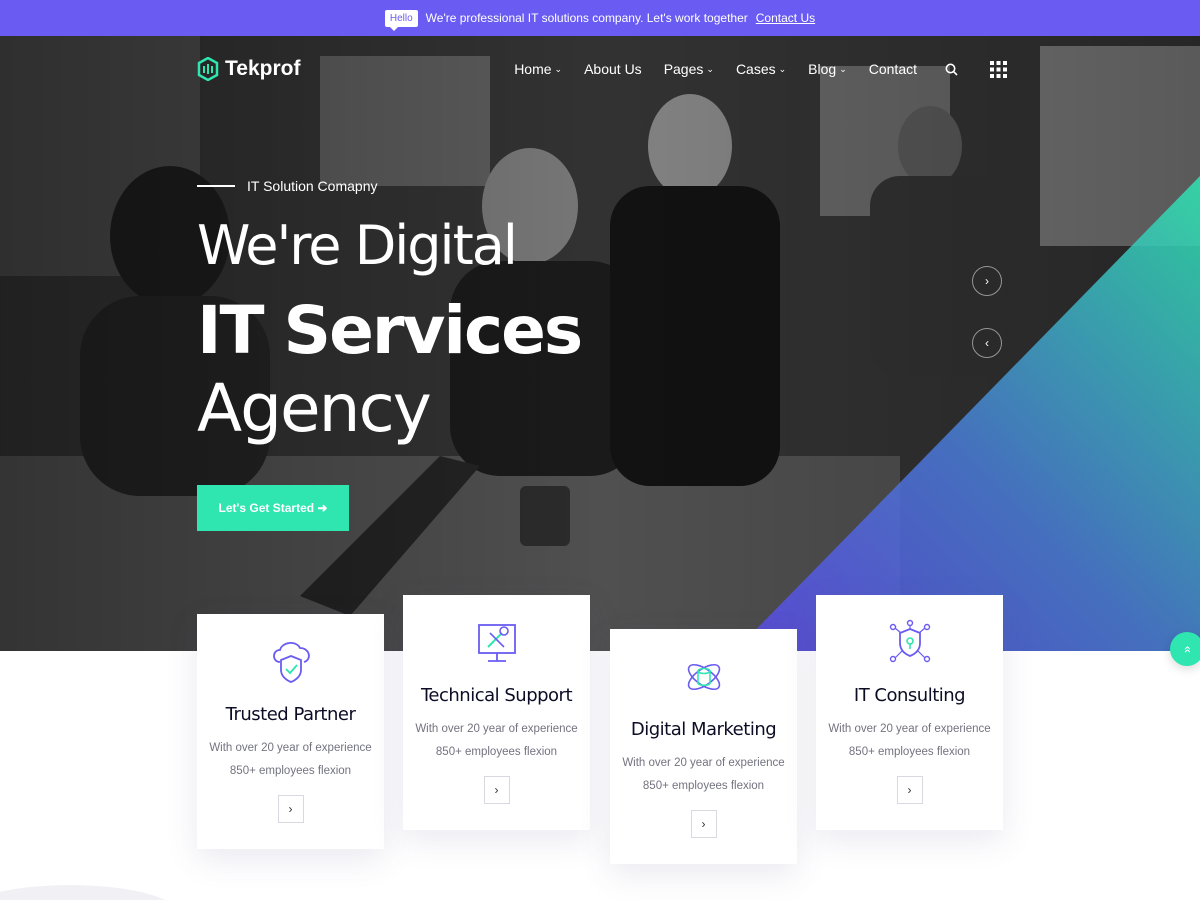 This screenshot has width=1200, height=900. I want to click on brand-logo: Tekprof, so click(248, 69).